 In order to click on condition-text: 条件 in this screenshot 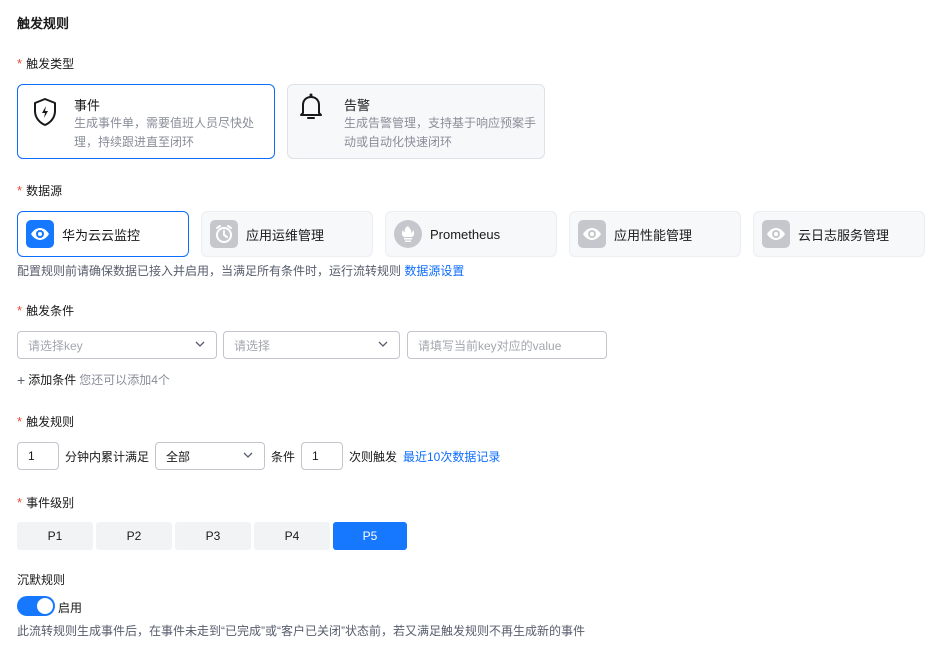, I will do `click(283, 457)`.